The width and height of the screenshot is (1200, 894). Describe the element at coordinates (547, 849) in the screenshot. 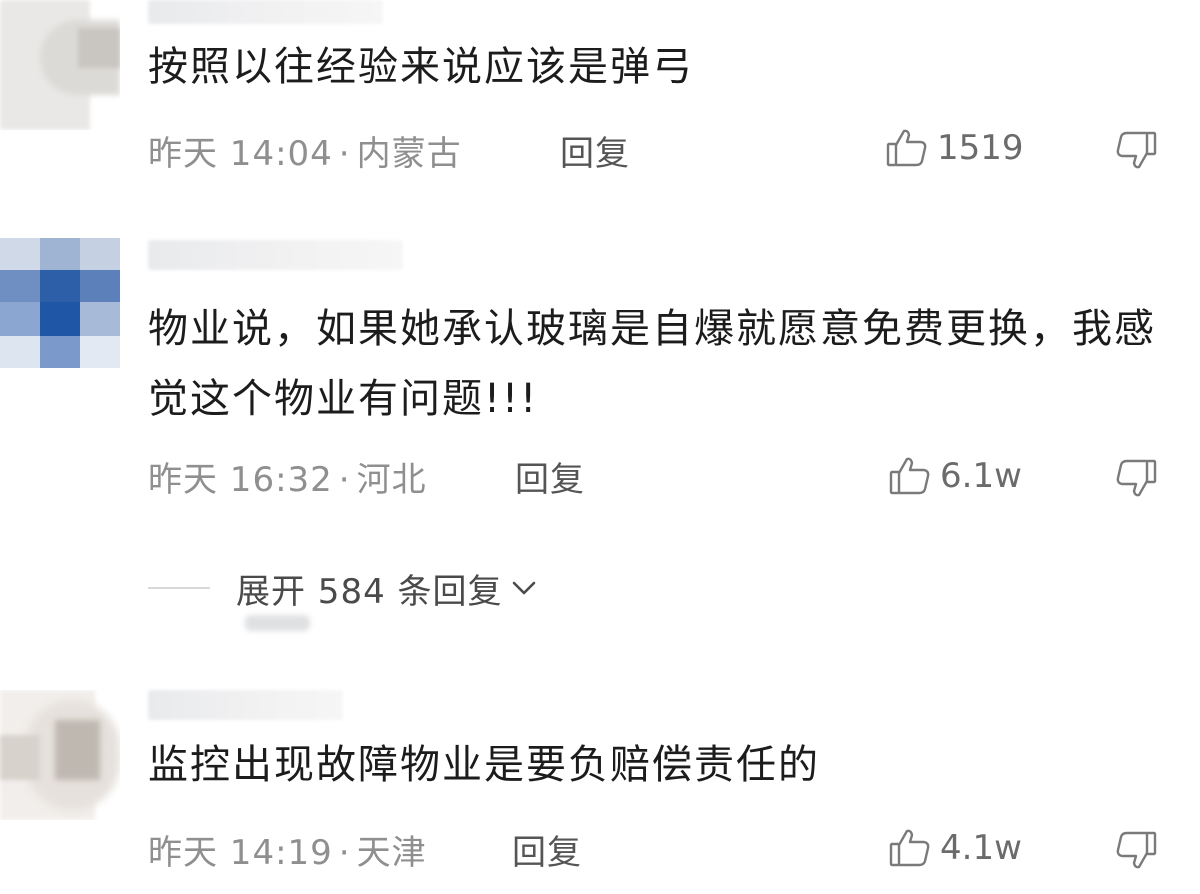

I see `reply-button: 回复` at that location.